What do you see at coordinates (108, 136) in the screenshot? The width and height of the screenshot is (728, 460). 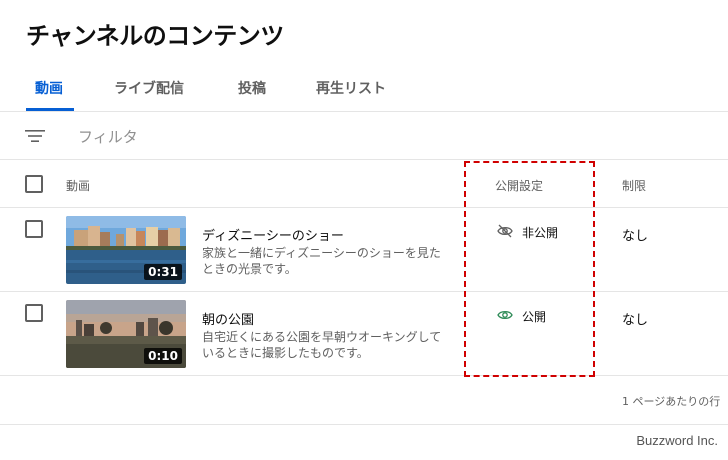 I see `filter-input: フィルタ` at bounding box center [108, 136].